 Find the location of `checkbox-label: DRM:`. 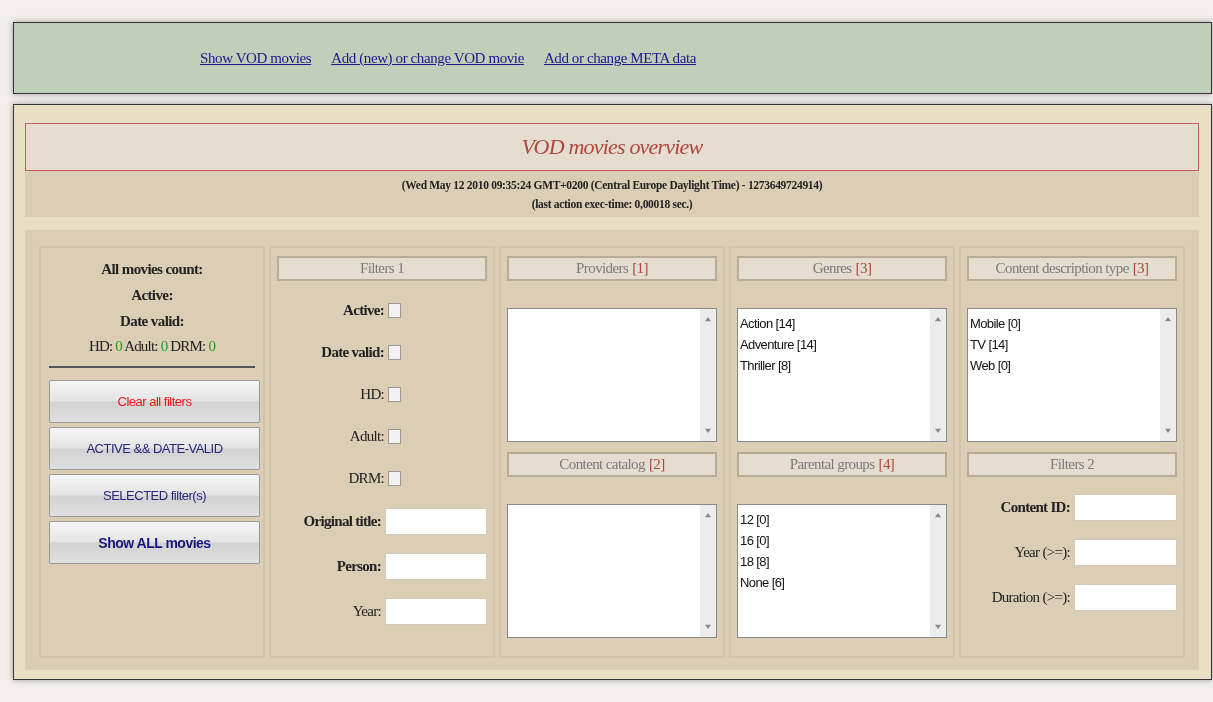

checkbox-label: DRM: is located at coordinates (366, 478).